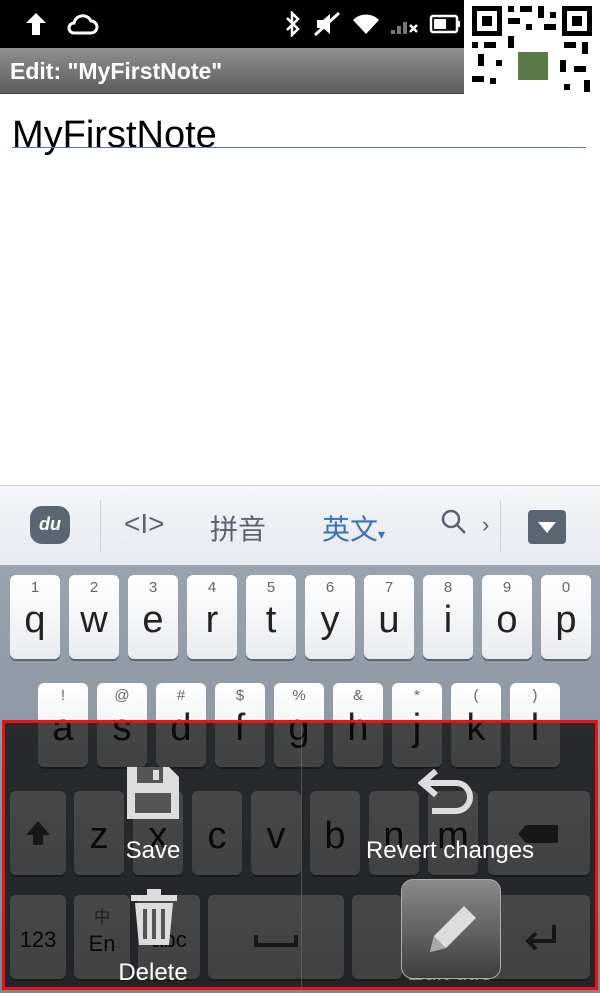  I want to click on key-label: u, so click(389, 620).